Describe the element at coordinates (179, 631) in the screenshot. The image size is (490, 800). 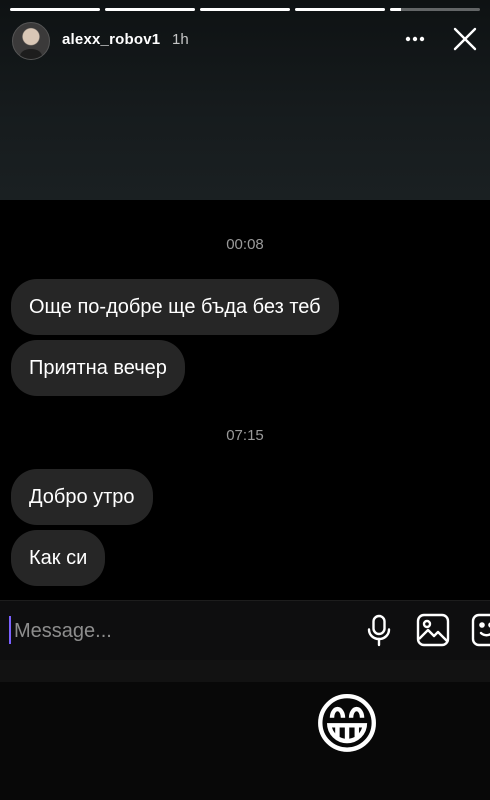
I see `message-input` at that location.